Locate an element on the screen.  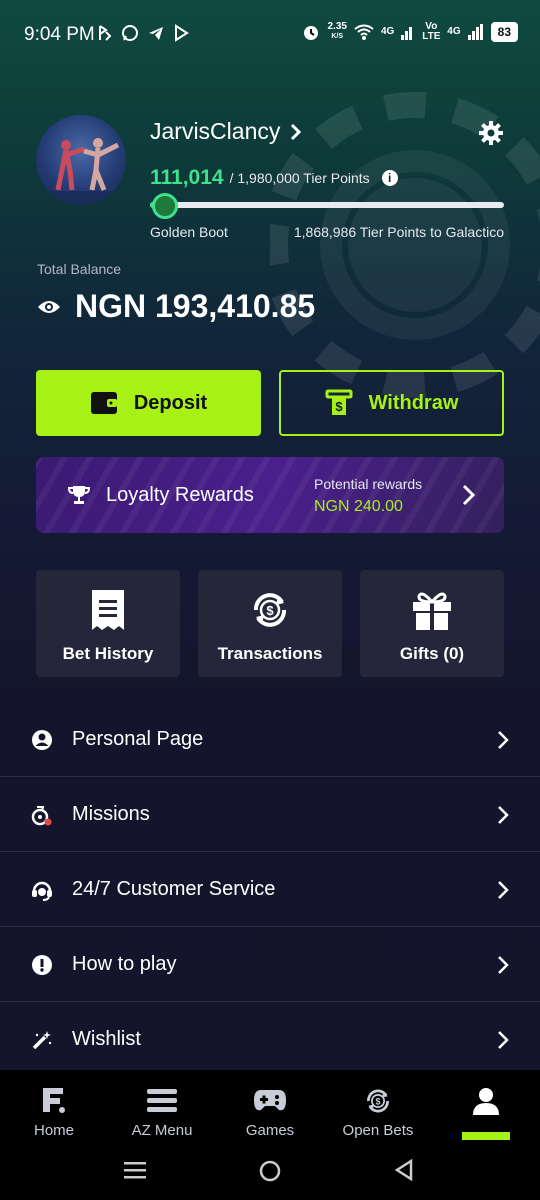
deposit-button: Deposit is located at coordinates (148, 403).